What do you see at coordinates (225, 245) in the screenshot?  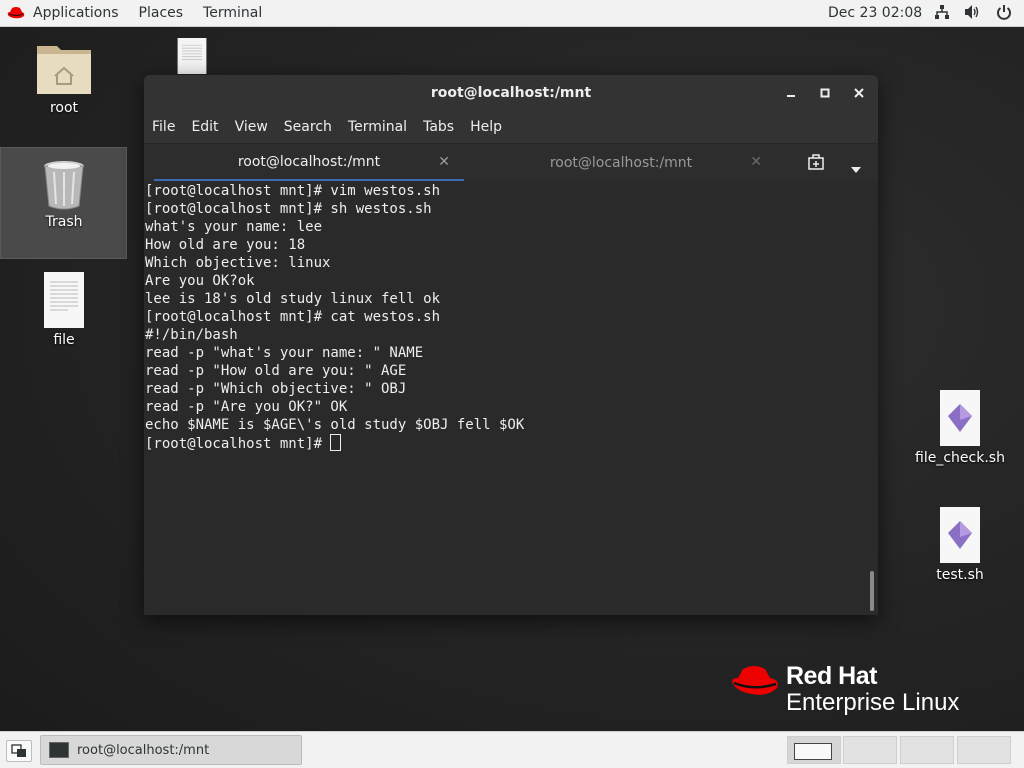 I see `terminal-line: How old are you: 18` at bounding box center [225, 245].